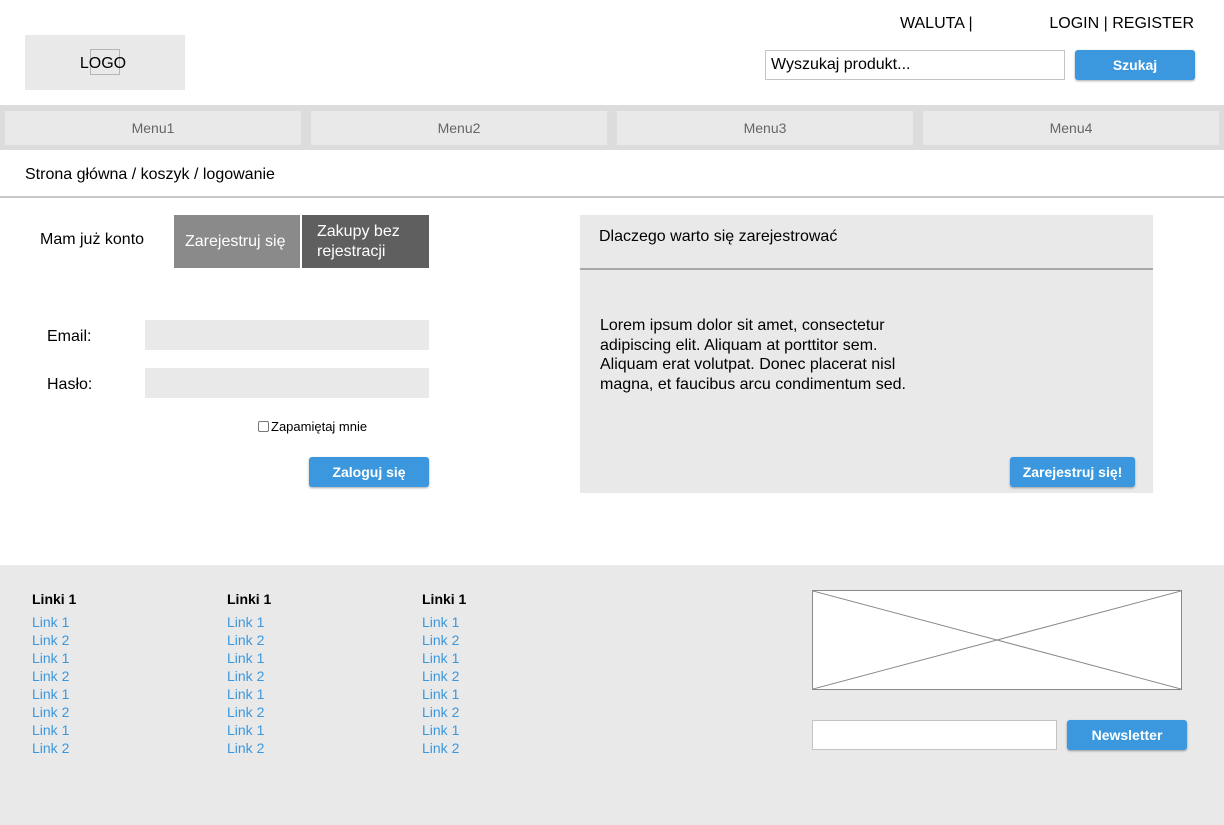  What do you see at coordinates (915, 65) in the screenshot?
I see `search-input` at bounding box center [915, 65].